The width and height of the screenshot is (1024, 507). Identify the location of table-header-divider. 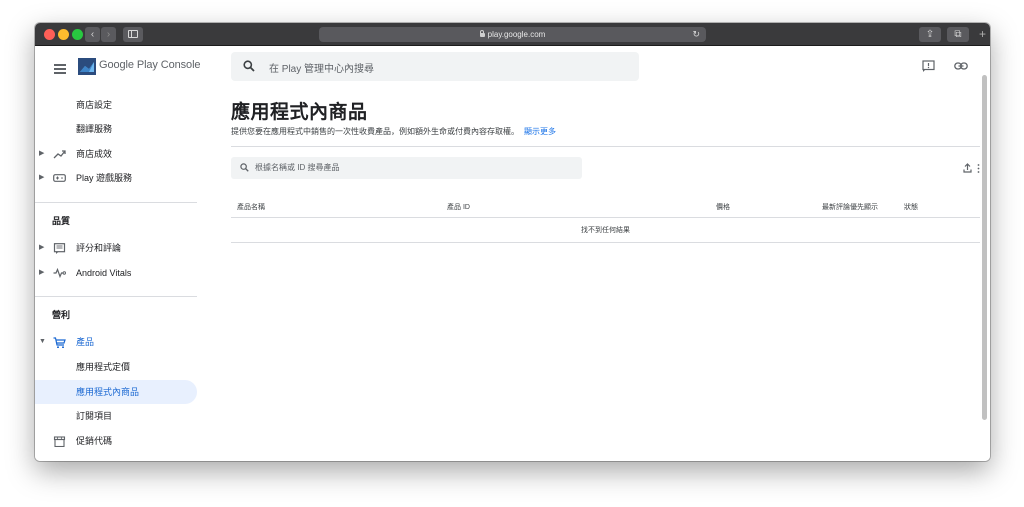
(605, 217).